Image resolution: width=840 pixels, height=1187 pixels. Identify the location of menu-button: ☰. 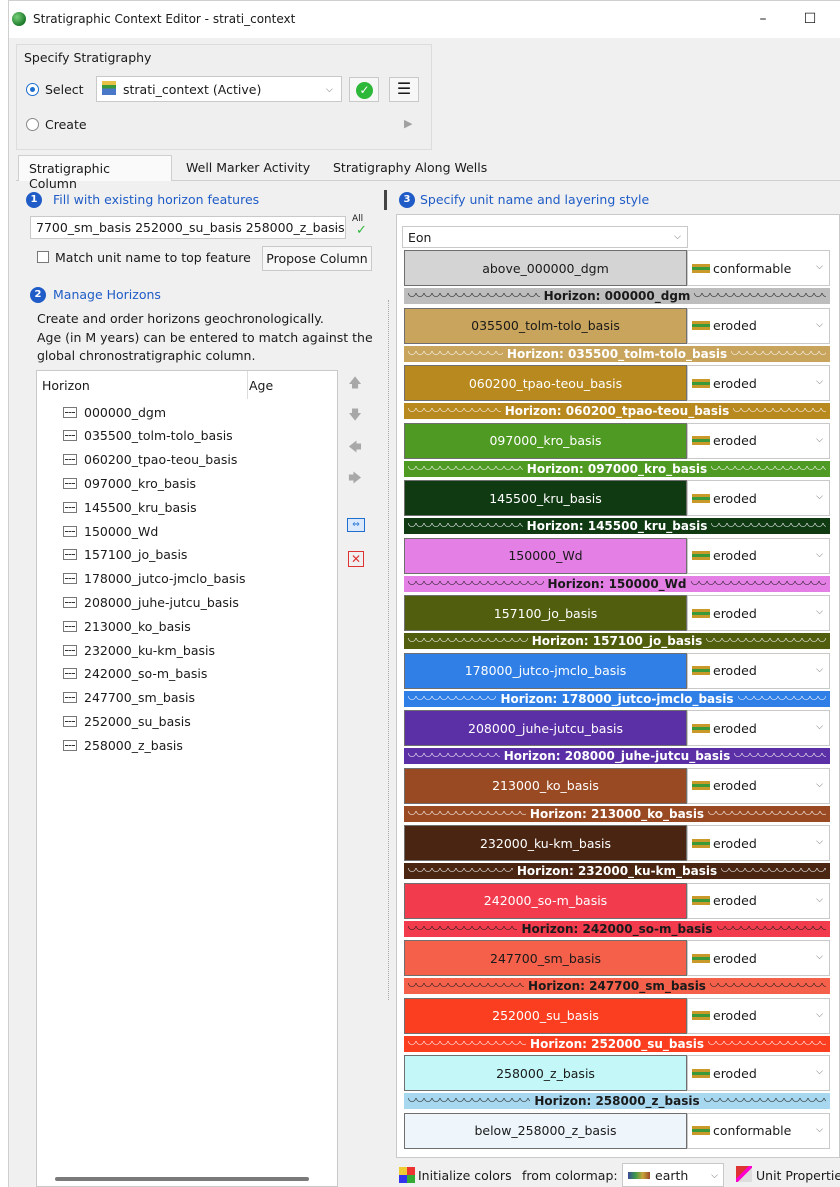
(404, 89).